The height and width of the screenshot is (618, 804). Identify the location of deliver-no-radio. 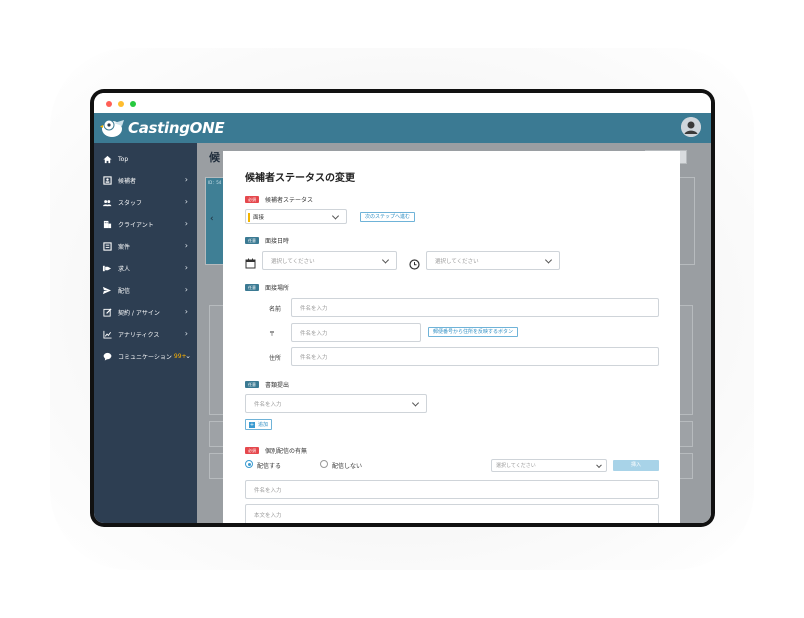
(324, 464).